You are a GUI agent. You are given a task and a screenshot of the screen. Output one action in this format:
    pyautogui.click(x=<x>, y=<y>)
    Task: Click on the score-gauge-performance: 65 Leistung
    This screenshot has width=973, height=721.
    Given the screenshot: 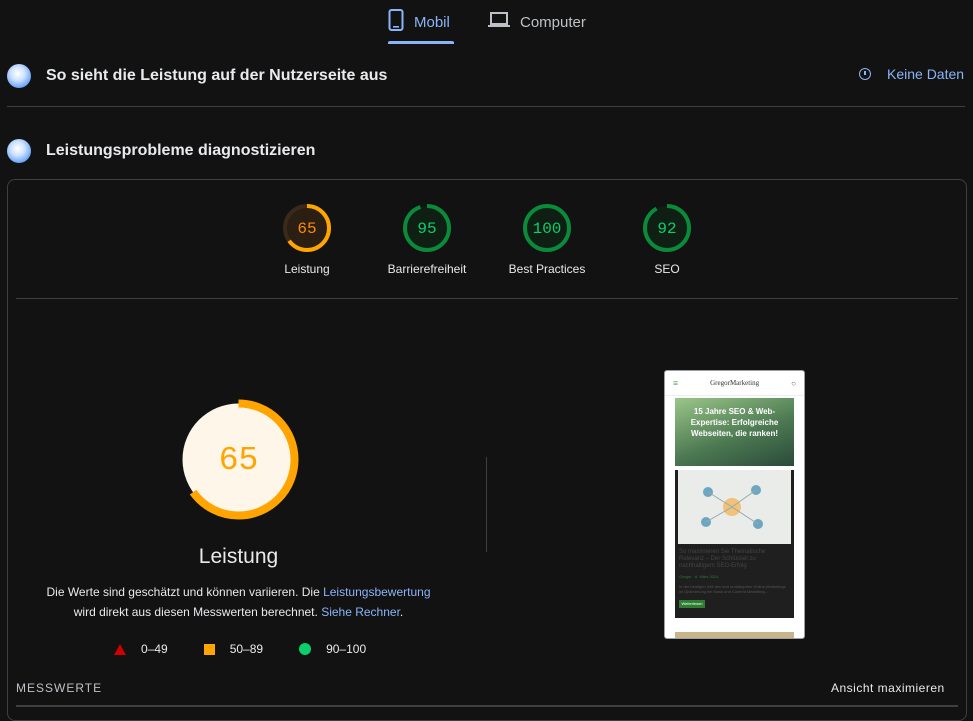 What is the action you would take?
    pyautogui.click(x=307, y=239)
    